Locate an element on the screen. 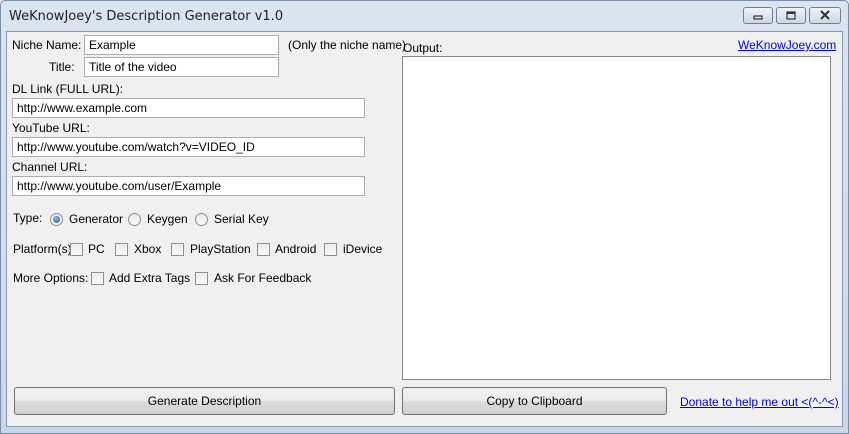  radio-generator is located at coordinates (56, 219).